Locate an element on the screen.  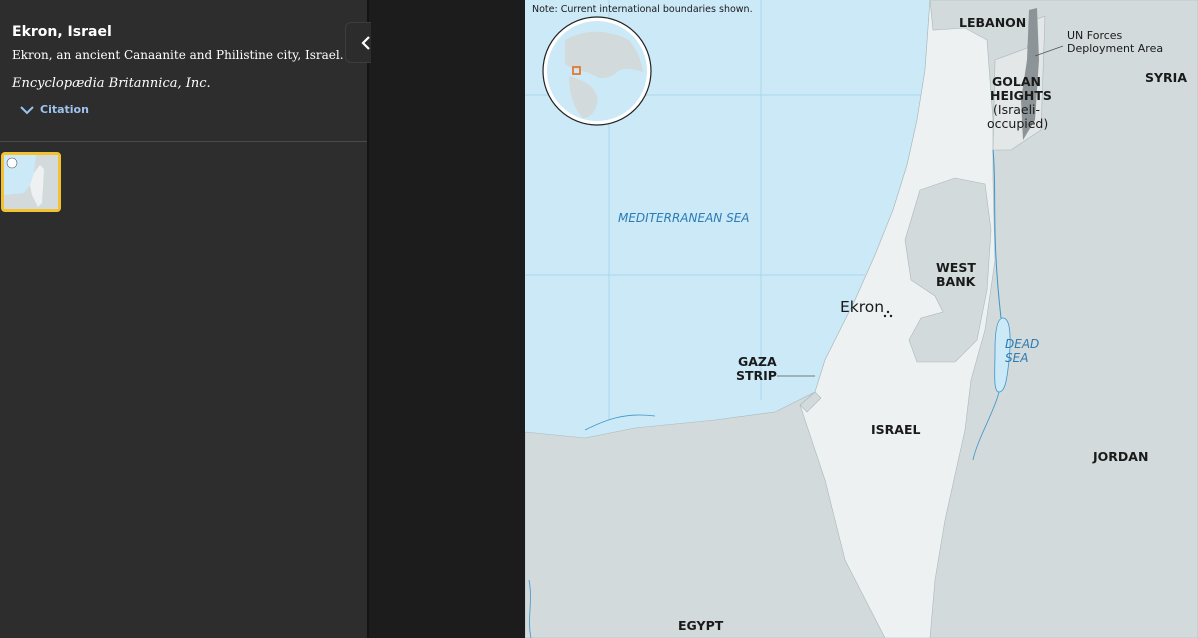
label-golan-3: (Israeli- is located at coordinates (1016, 109).